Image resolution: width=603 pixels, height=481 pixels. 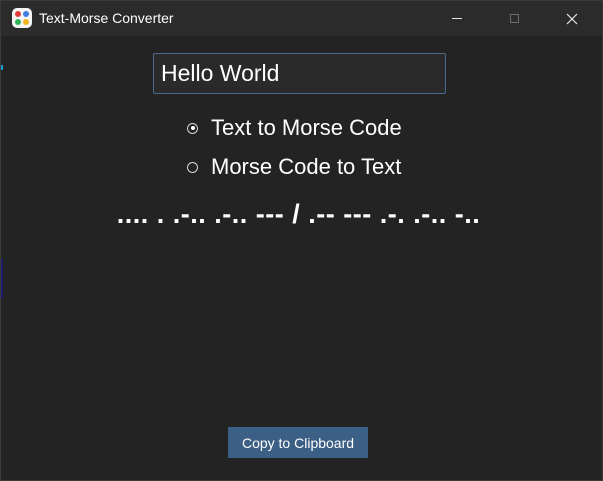 I want to click on radio-morse-to-text: Morse Code to Text, so click(x=294, y=167).